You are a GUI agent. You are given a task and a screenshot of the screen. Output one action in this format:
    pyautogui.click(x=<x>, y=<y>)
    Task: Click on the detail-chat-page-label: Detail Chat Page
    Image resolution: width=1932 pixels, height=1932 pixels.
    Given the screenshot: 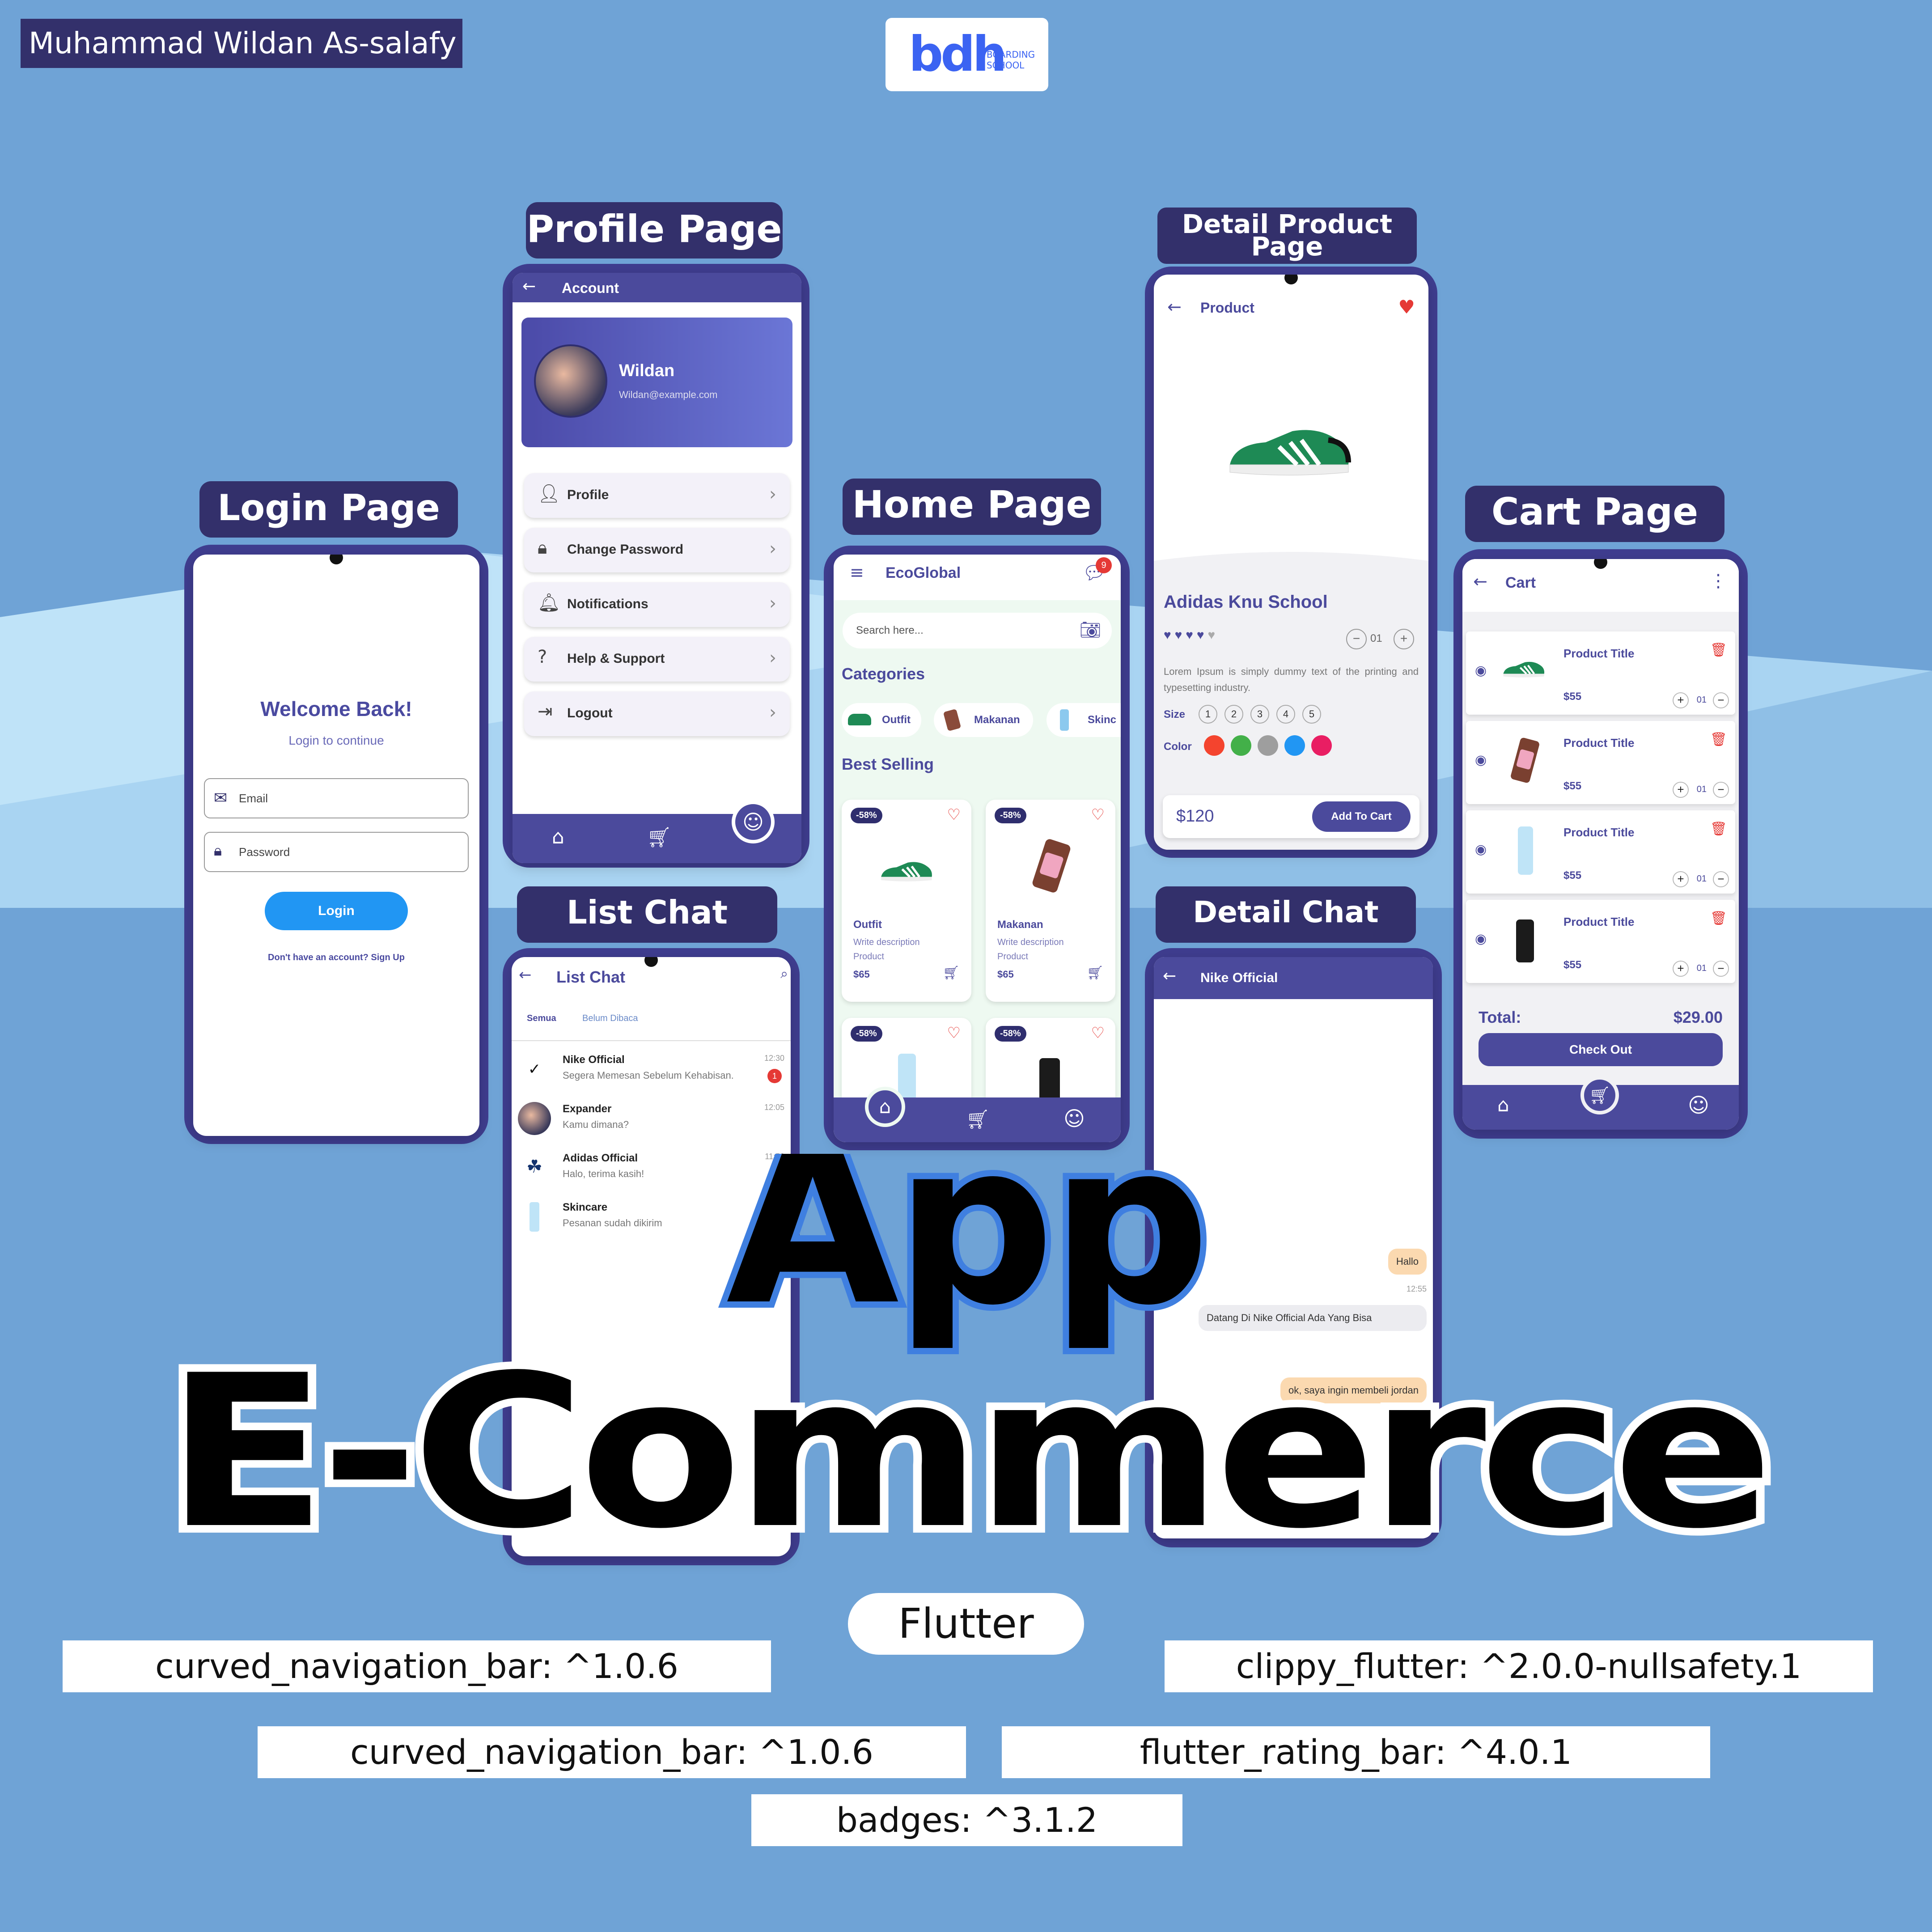 What is the action you would take?
    pyautogui.click(x=1286, y=933)
    